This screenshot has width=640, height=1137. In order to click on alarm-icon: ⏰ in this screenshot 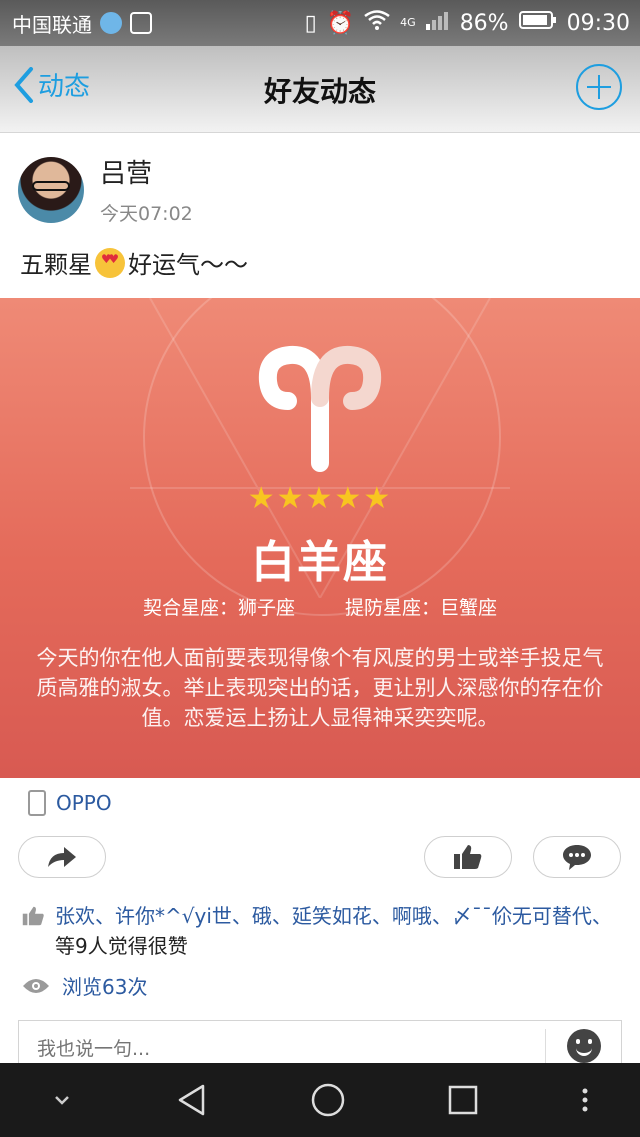, I will do `click(340, 23)`.